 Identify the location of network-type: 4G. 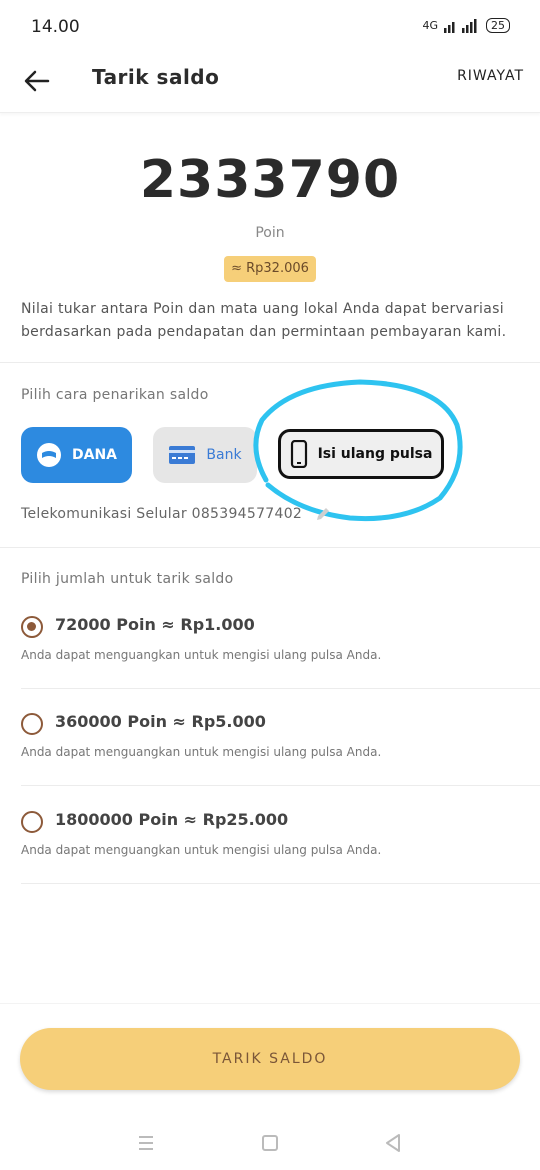
(430, 25).